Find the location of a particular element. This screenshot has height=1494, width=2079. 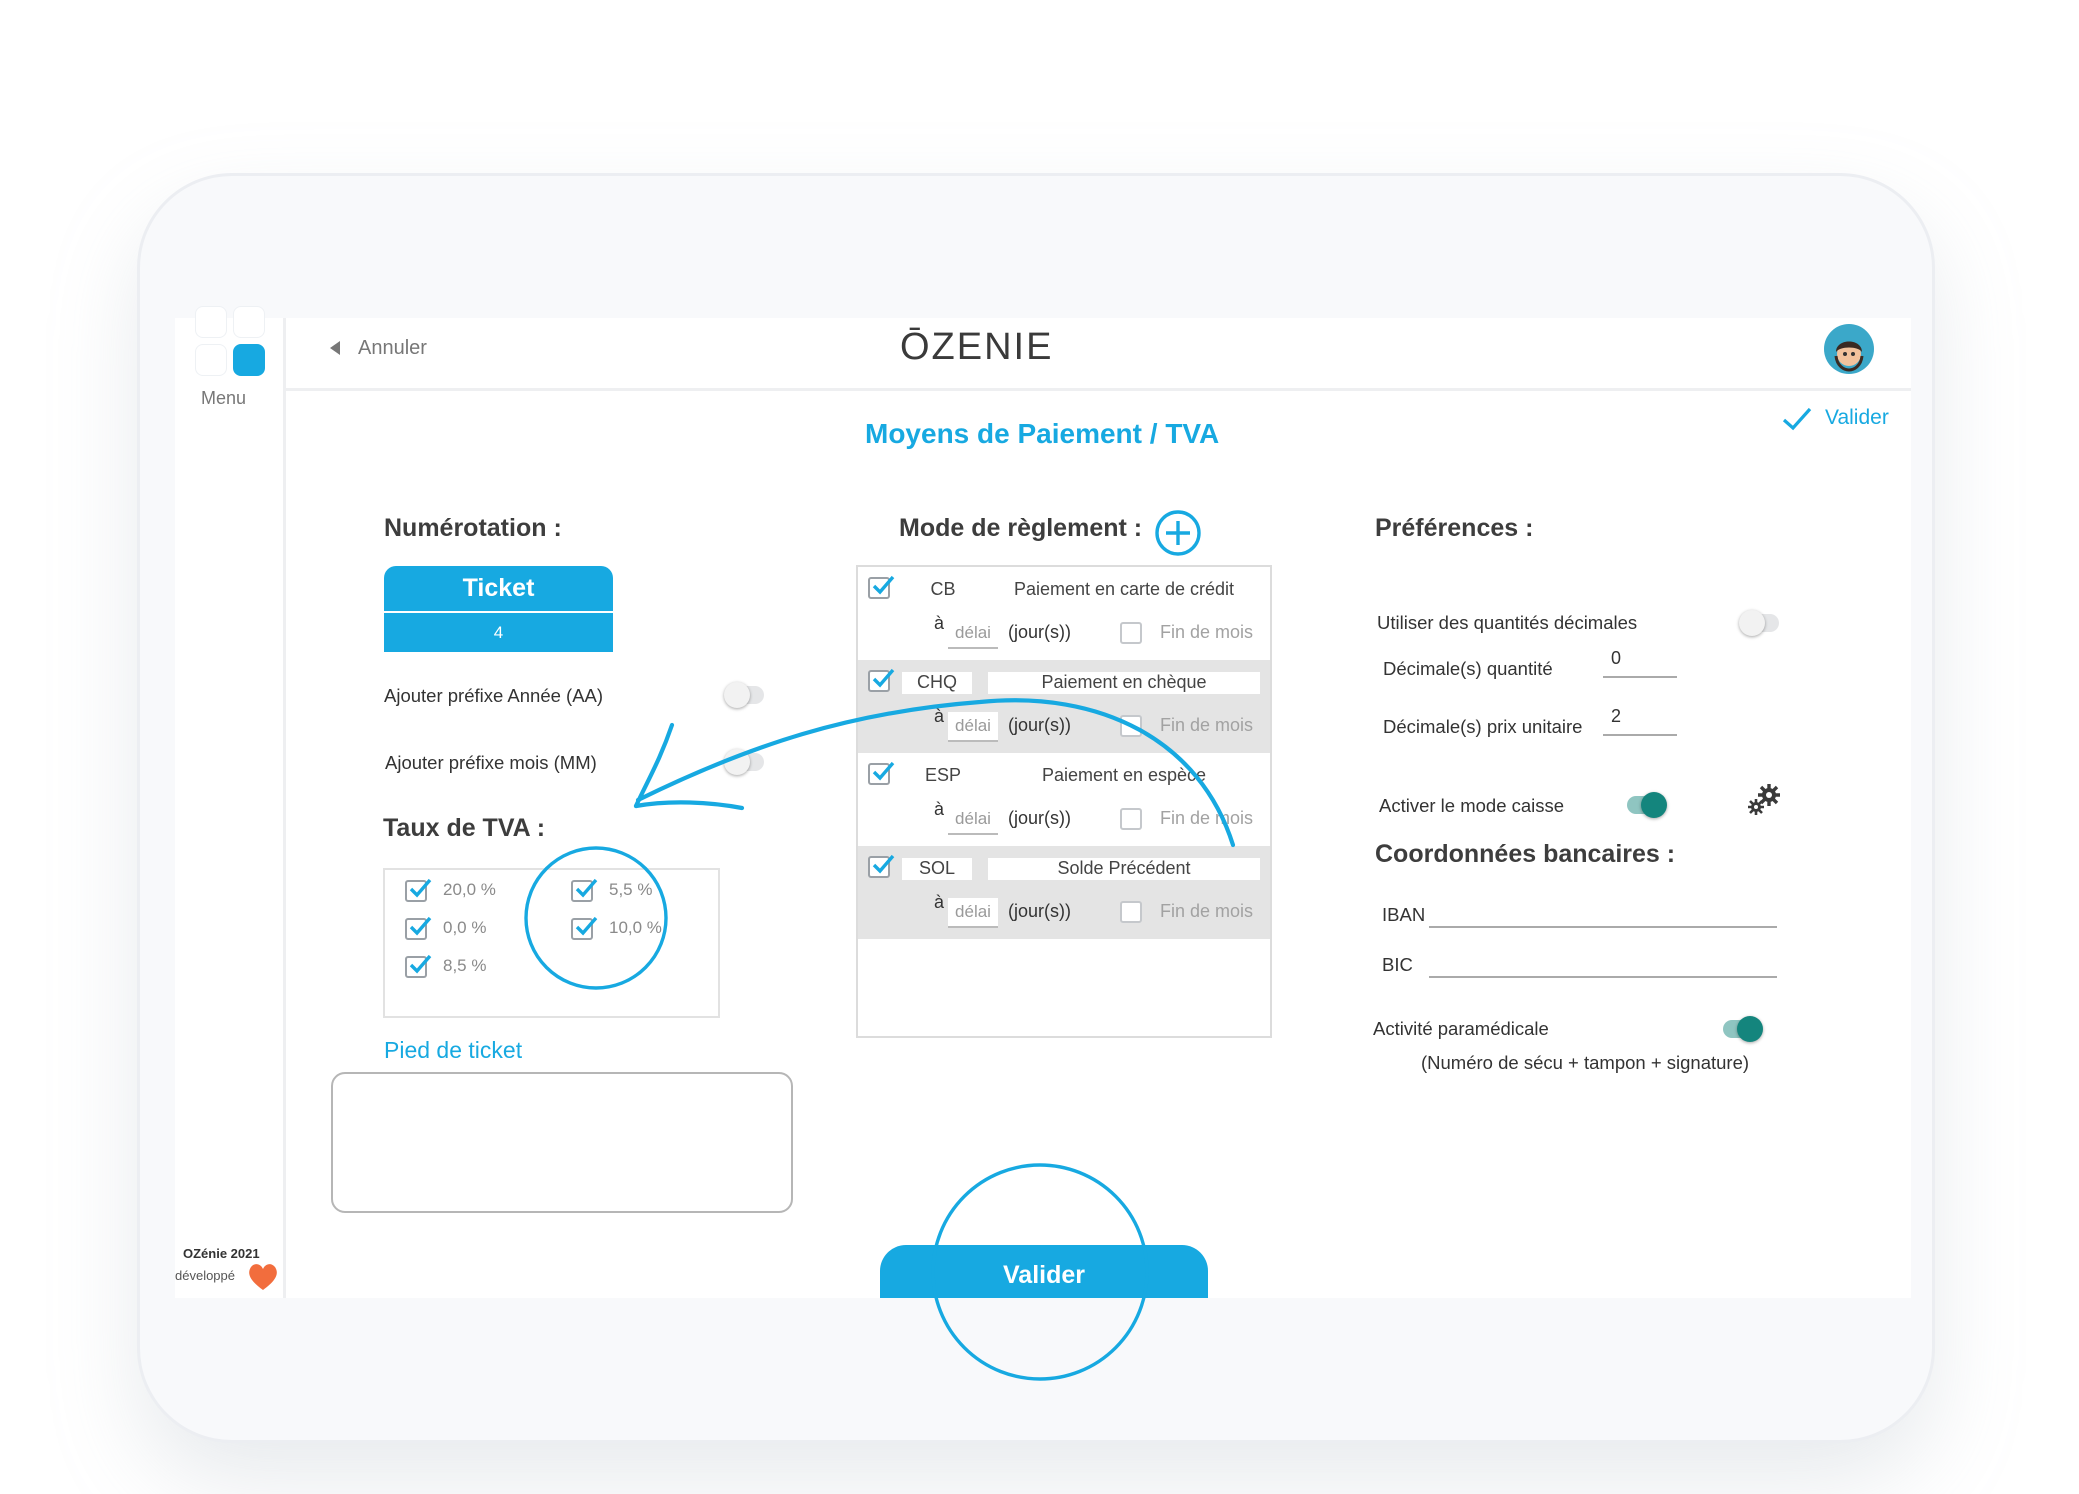

footer-brand: OZénie 2021 is located at coordinates (221, 1253).